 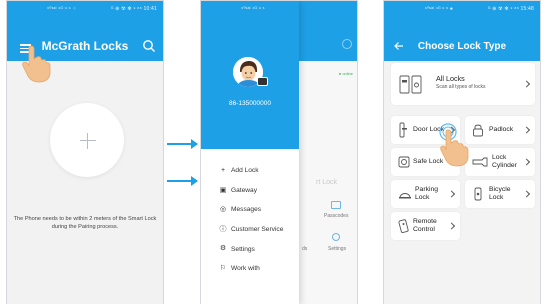 I want to click on lock-cylinder-icon, so click(x=480, y=162).